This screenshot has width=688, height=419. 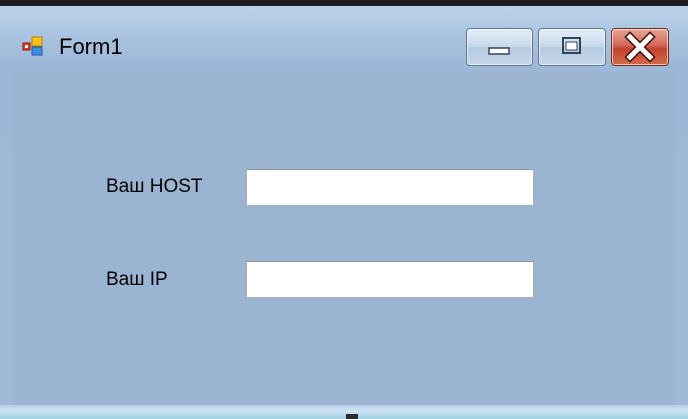 What do you see at coordinates (572, 47) in the screenshot?
I see `maximize-button` at bounding box center [572, 47].